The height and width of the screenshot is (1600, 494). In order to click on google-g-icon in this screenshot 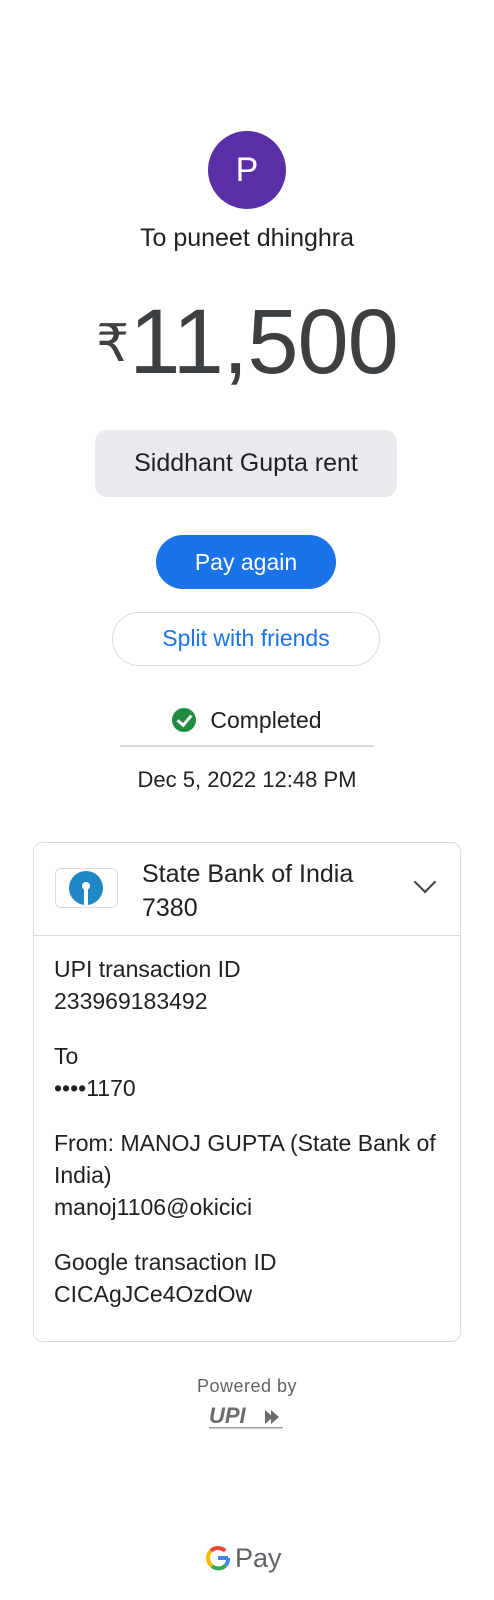, I will do `click(218, 1558)`.